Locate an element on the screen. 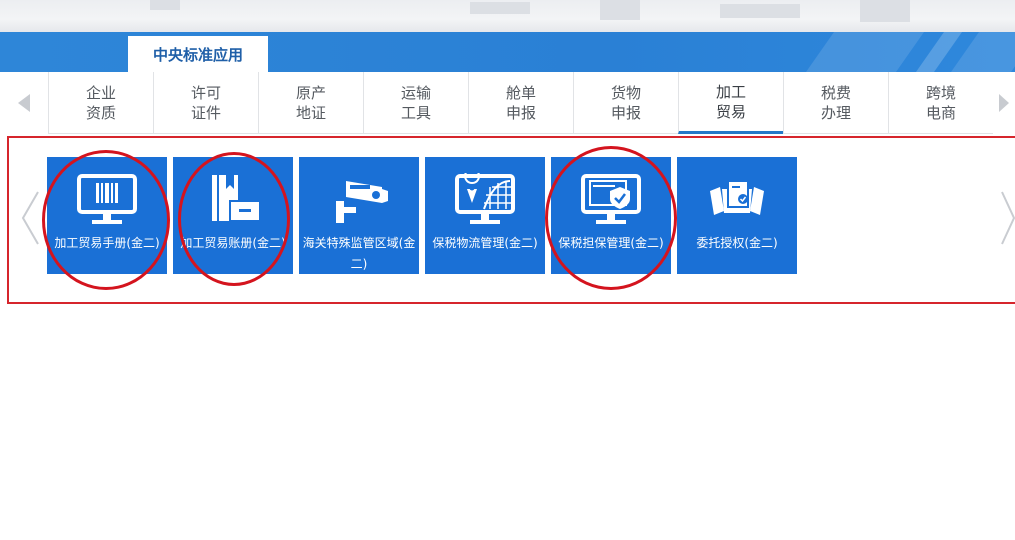  chevron-left-icon is located at coordinates (24, 103).